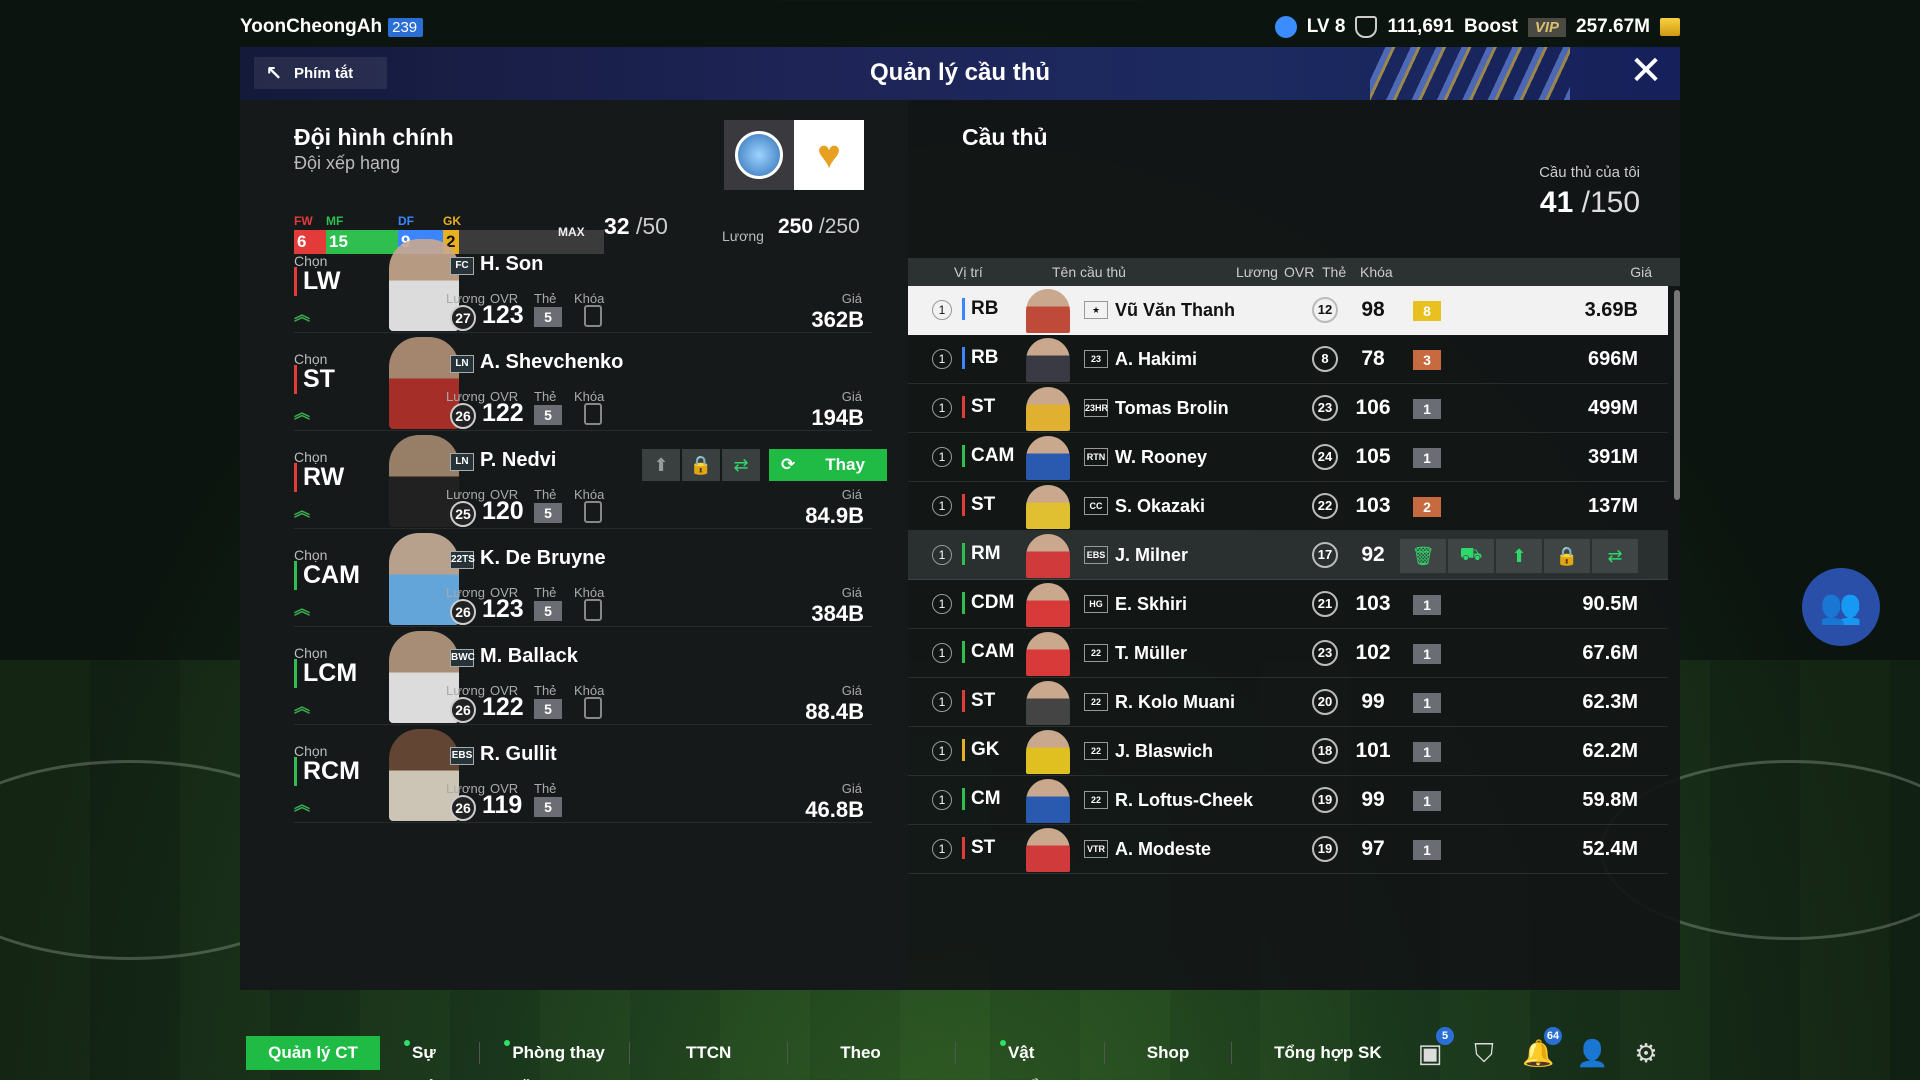 Image resolution: width=1920 pixels, height=1080 pixels. Describe the element at coordinates (439, 1058) in the screenshot. I see `nav-events: Sự kiện` at that location.